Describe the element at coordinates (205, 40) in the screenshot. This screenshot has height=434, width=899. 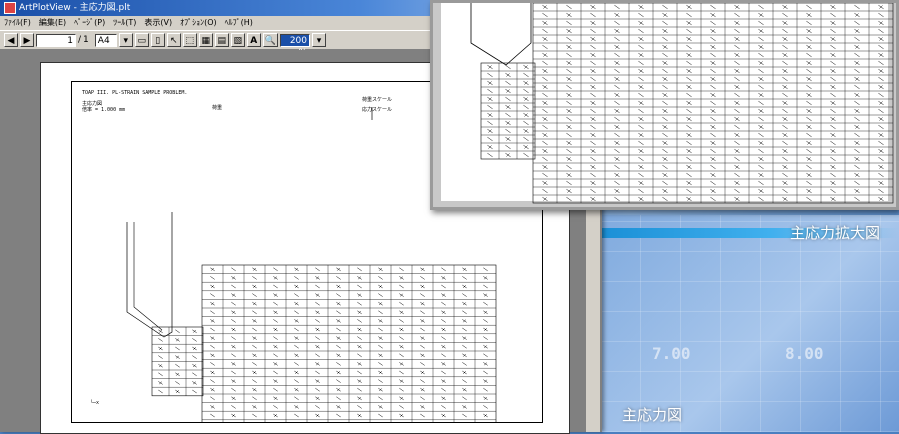
I see `rectangle-icon: ▦` at that location.